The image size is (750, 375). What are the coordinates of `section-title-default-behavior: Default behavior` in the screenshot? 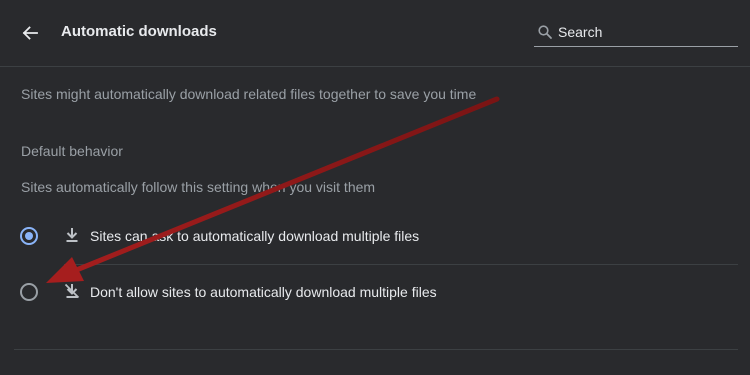 It's located at (72, 151).